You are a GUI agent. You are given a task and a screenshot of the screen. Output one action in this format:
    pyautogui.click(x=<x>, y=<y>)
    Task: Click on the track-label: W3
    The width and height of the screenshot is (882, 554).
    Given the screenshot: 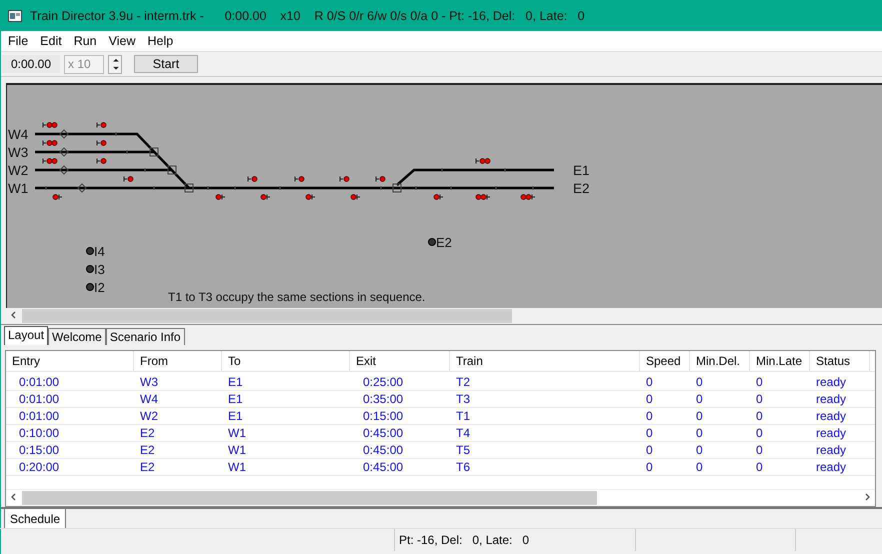 What is the action you would take?
    pyautogui.click(x=18, y=152)
    